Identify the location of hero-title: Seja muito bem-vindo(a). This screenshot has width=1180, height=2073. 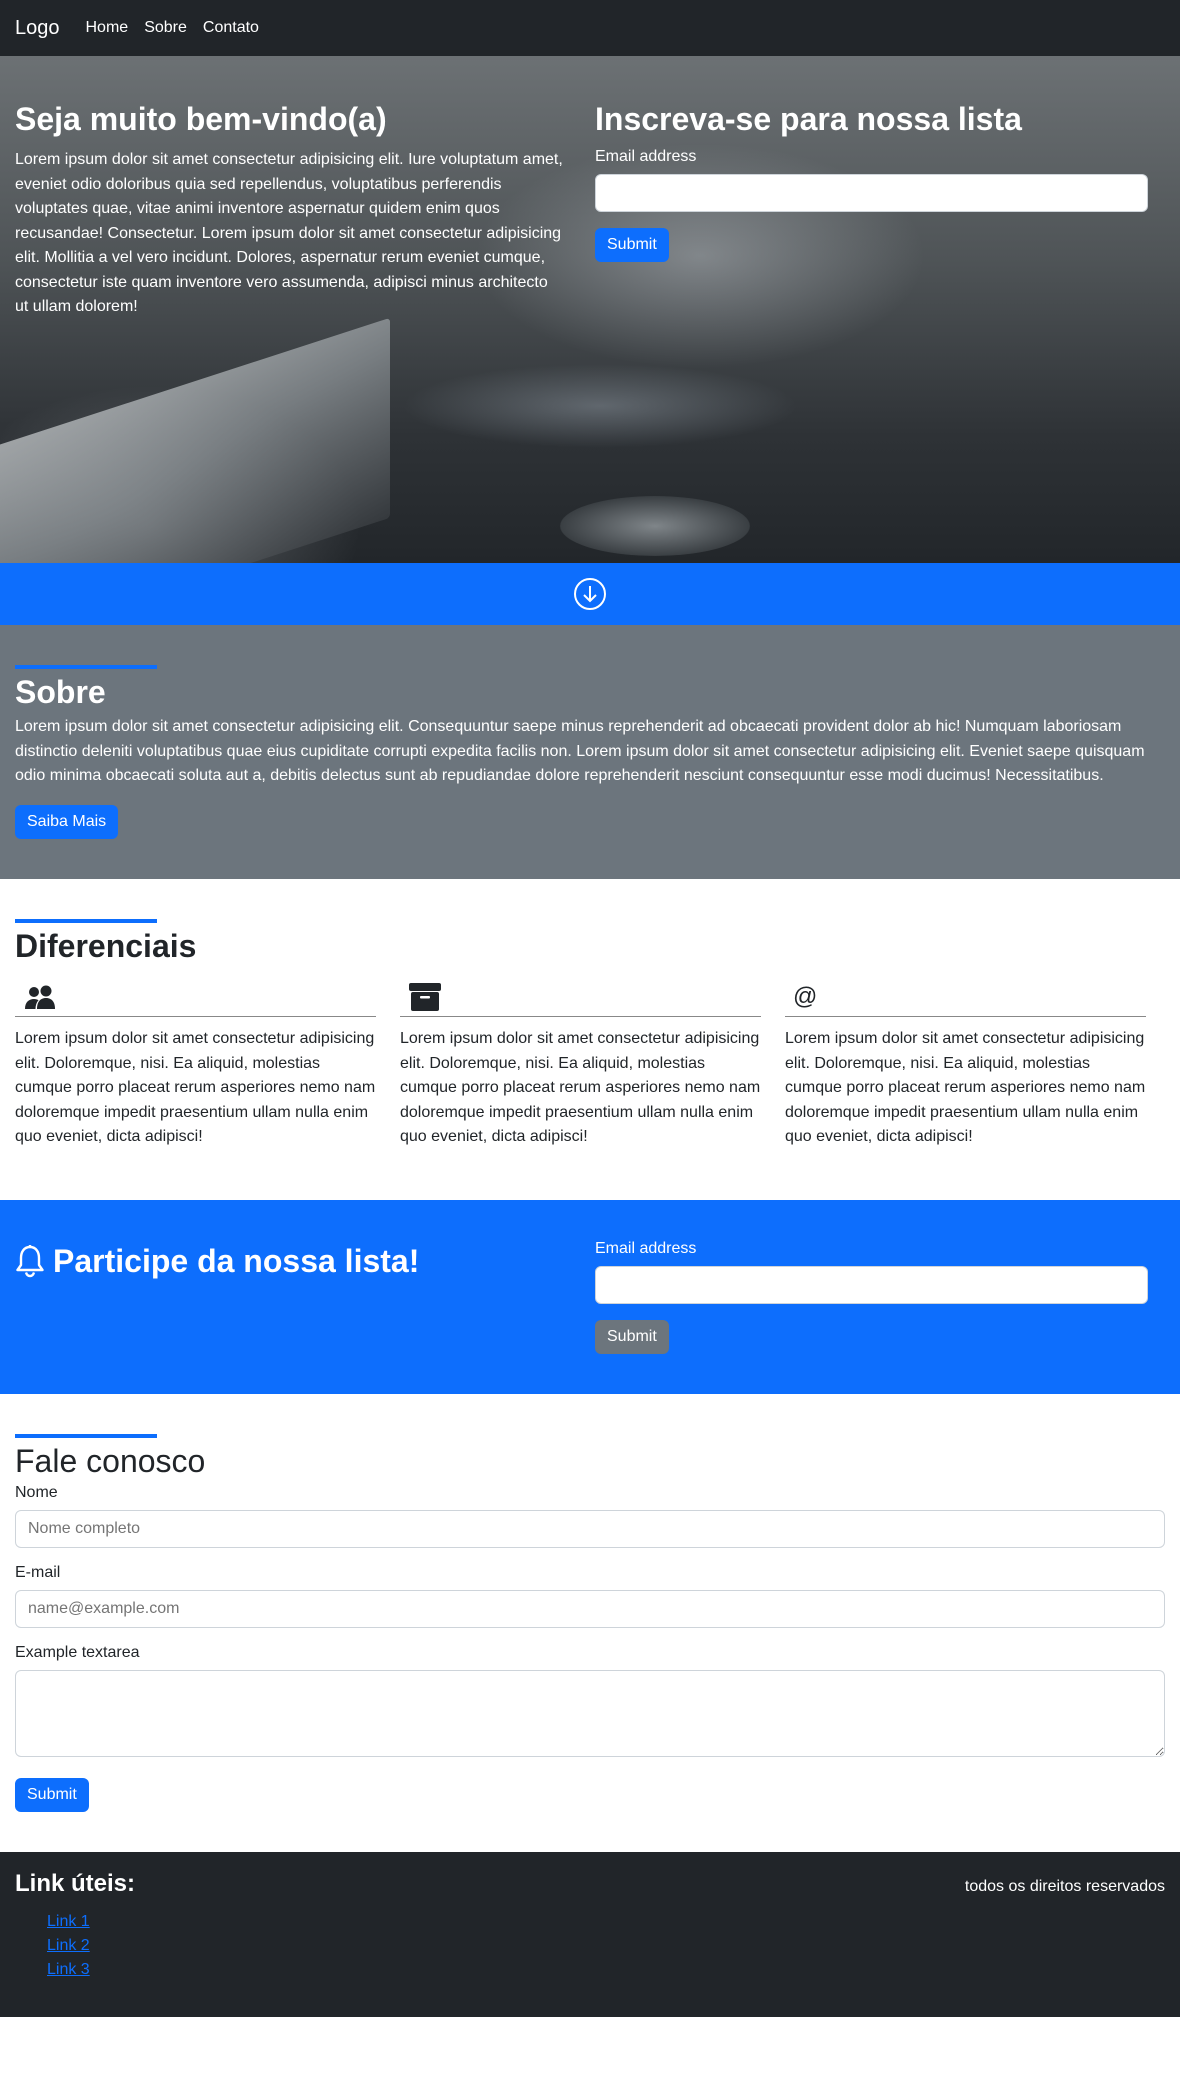
(201, 119).